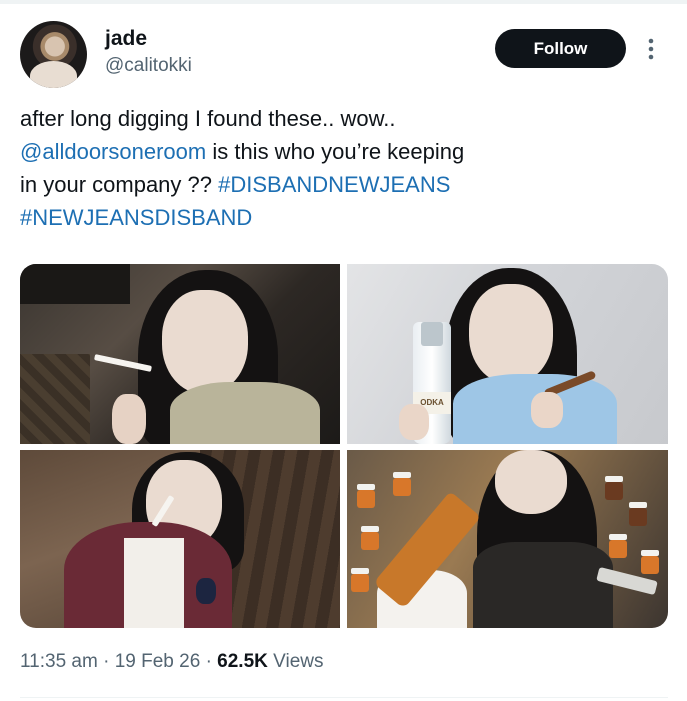 Image resolution: width=687 pixels, height=701 pixels. Describe the element at coordinates (158, 661) in the screenshot. I see `tweet-date: 19 Feb 26` at that location.